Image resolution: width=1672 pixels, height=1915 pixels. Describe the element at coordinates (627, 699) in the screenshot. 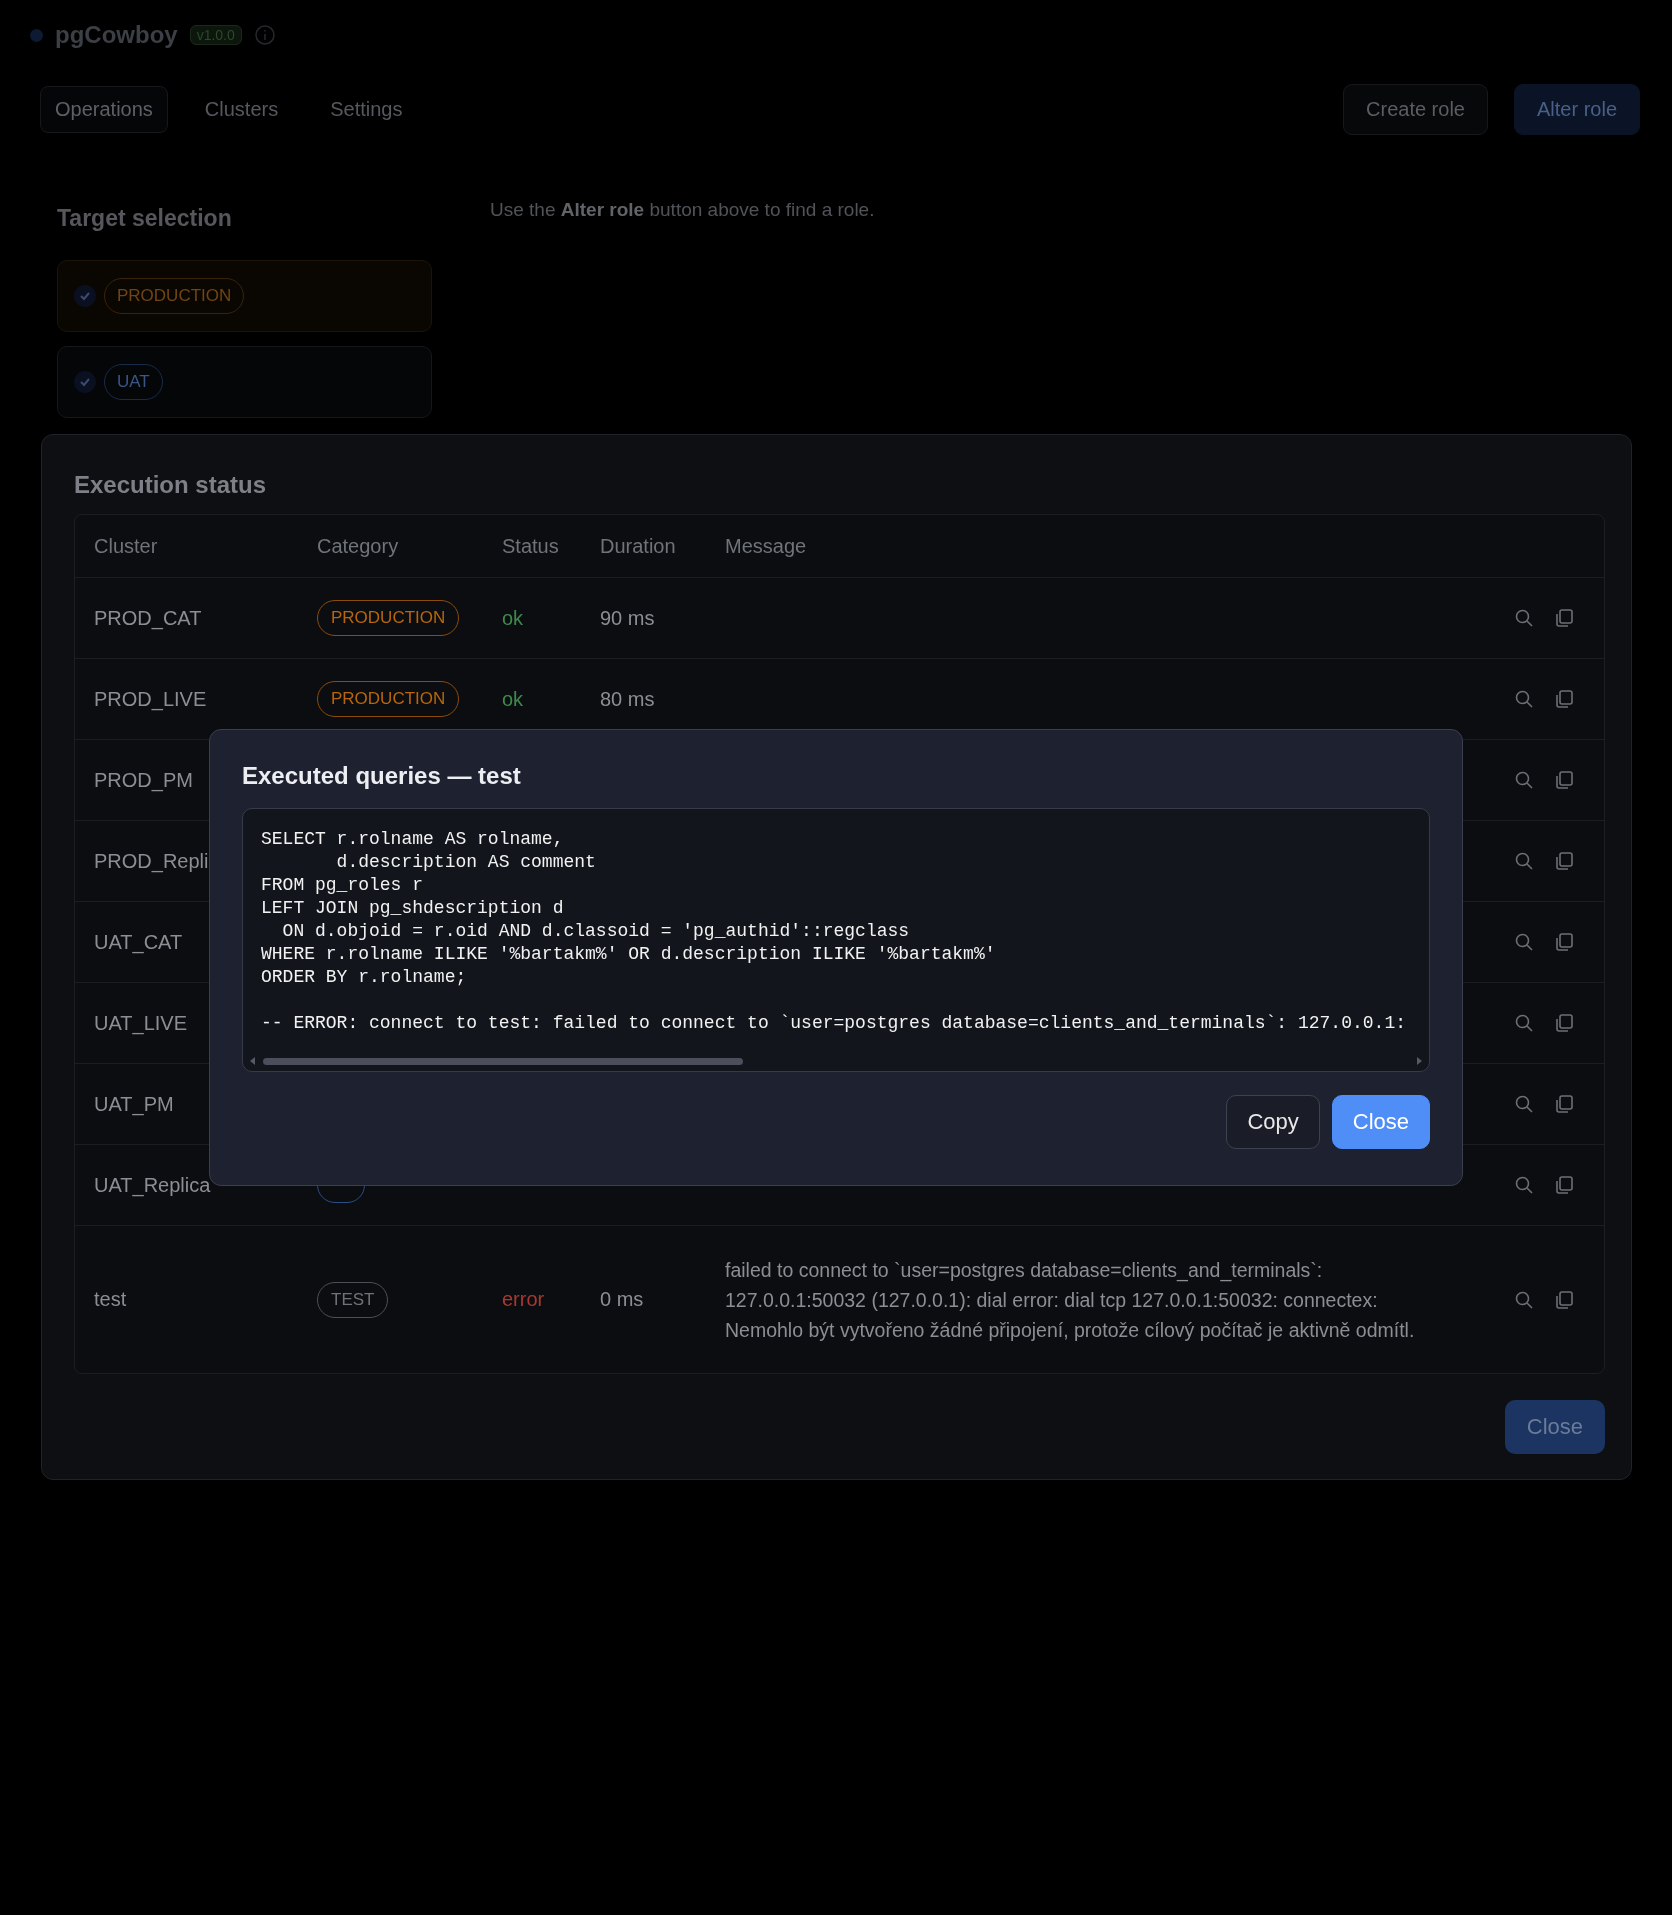

I see `duration-cell: 80 ms` at that location.